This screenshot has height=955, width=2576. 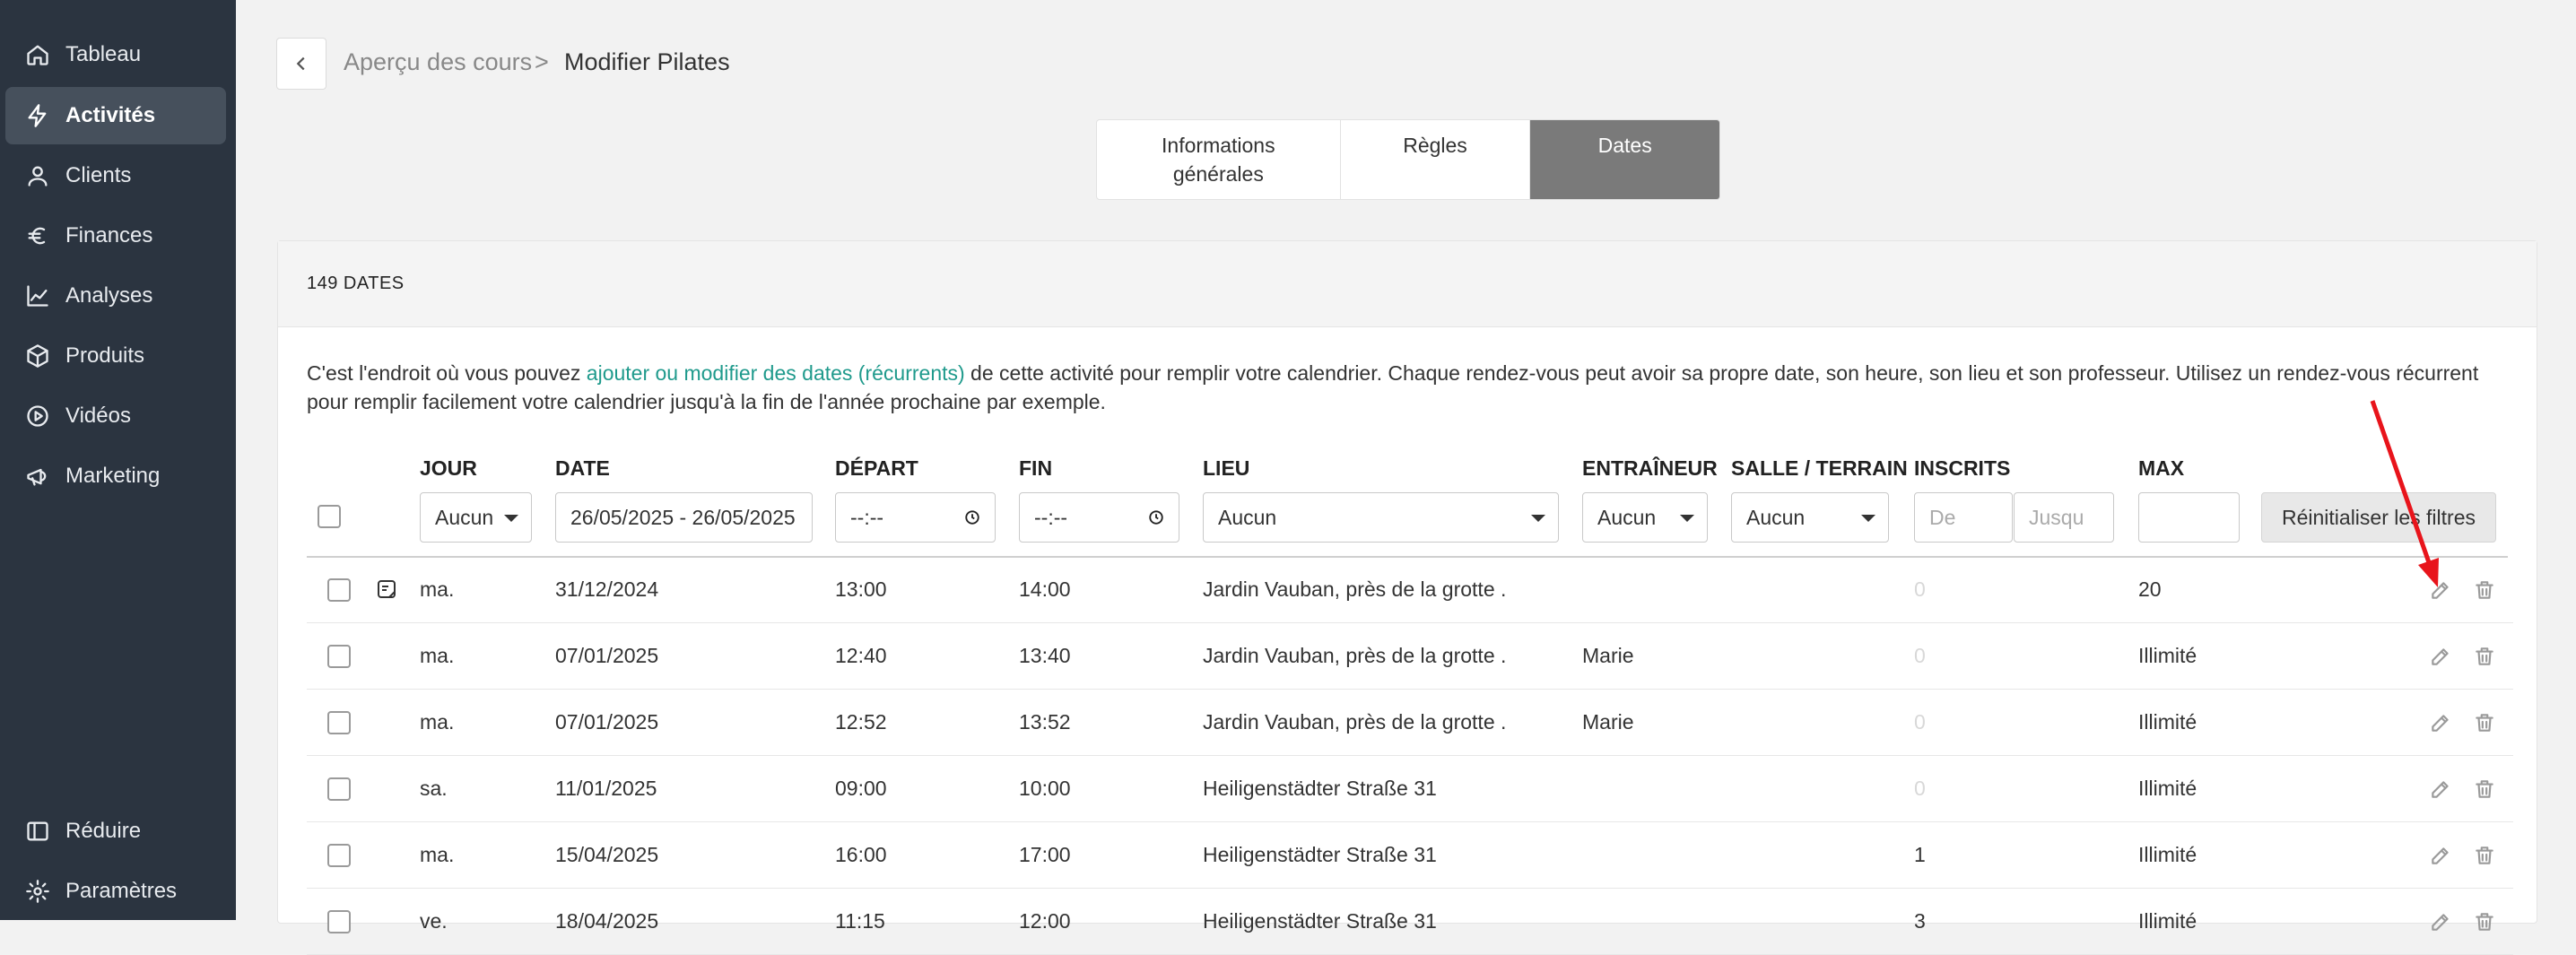 I want to click on cell-depart: 16:00, so click(x=861, y=854).